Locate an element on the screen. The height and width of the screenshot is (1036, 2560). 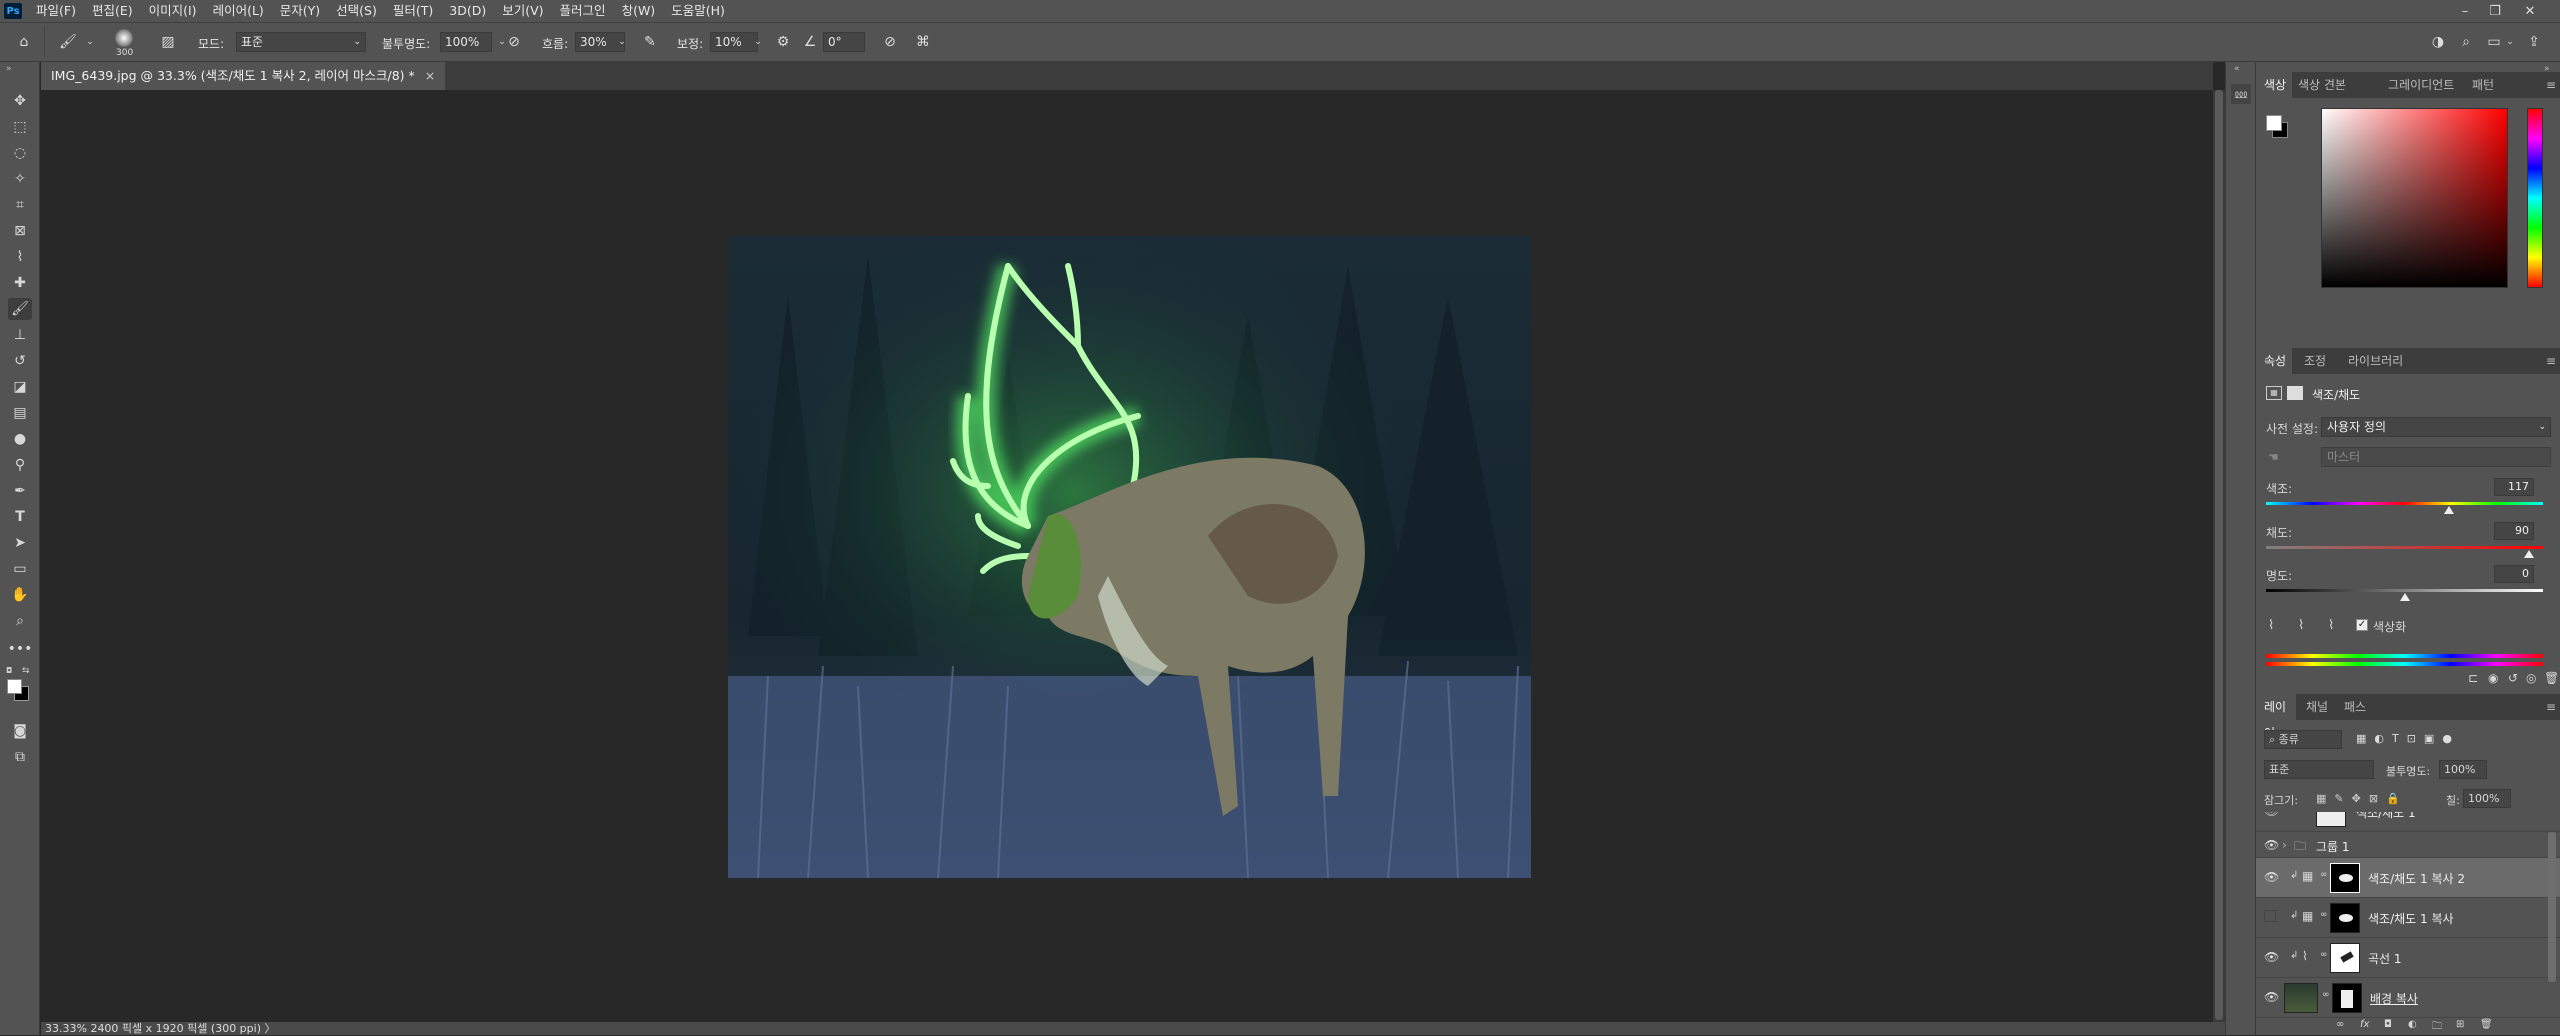
close-button: ✕ is located at coordinates (2530, 11).